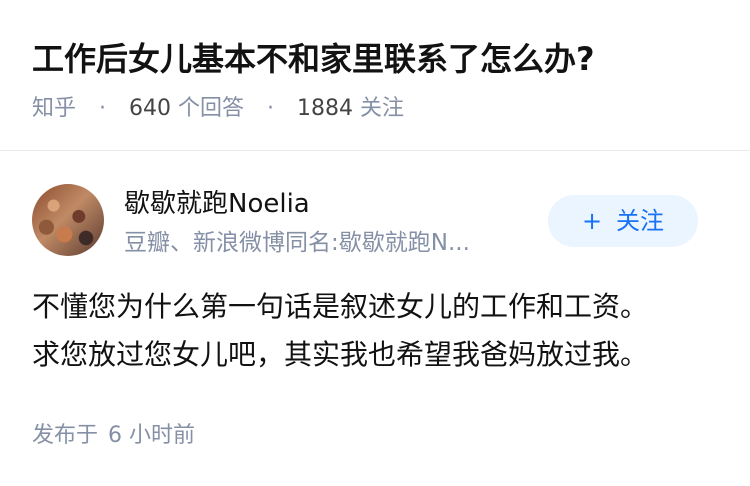  I want to click on publish-time: 发布于 6 小时前, so click(113, 436).